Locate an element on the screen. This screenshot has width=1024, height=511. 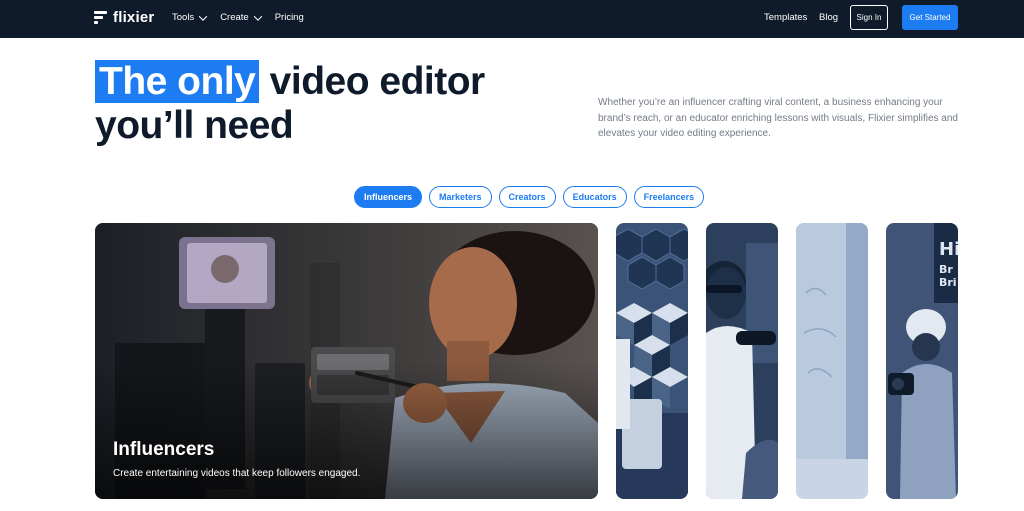
brand-logo: flixier is located at coordinates (124, 17).